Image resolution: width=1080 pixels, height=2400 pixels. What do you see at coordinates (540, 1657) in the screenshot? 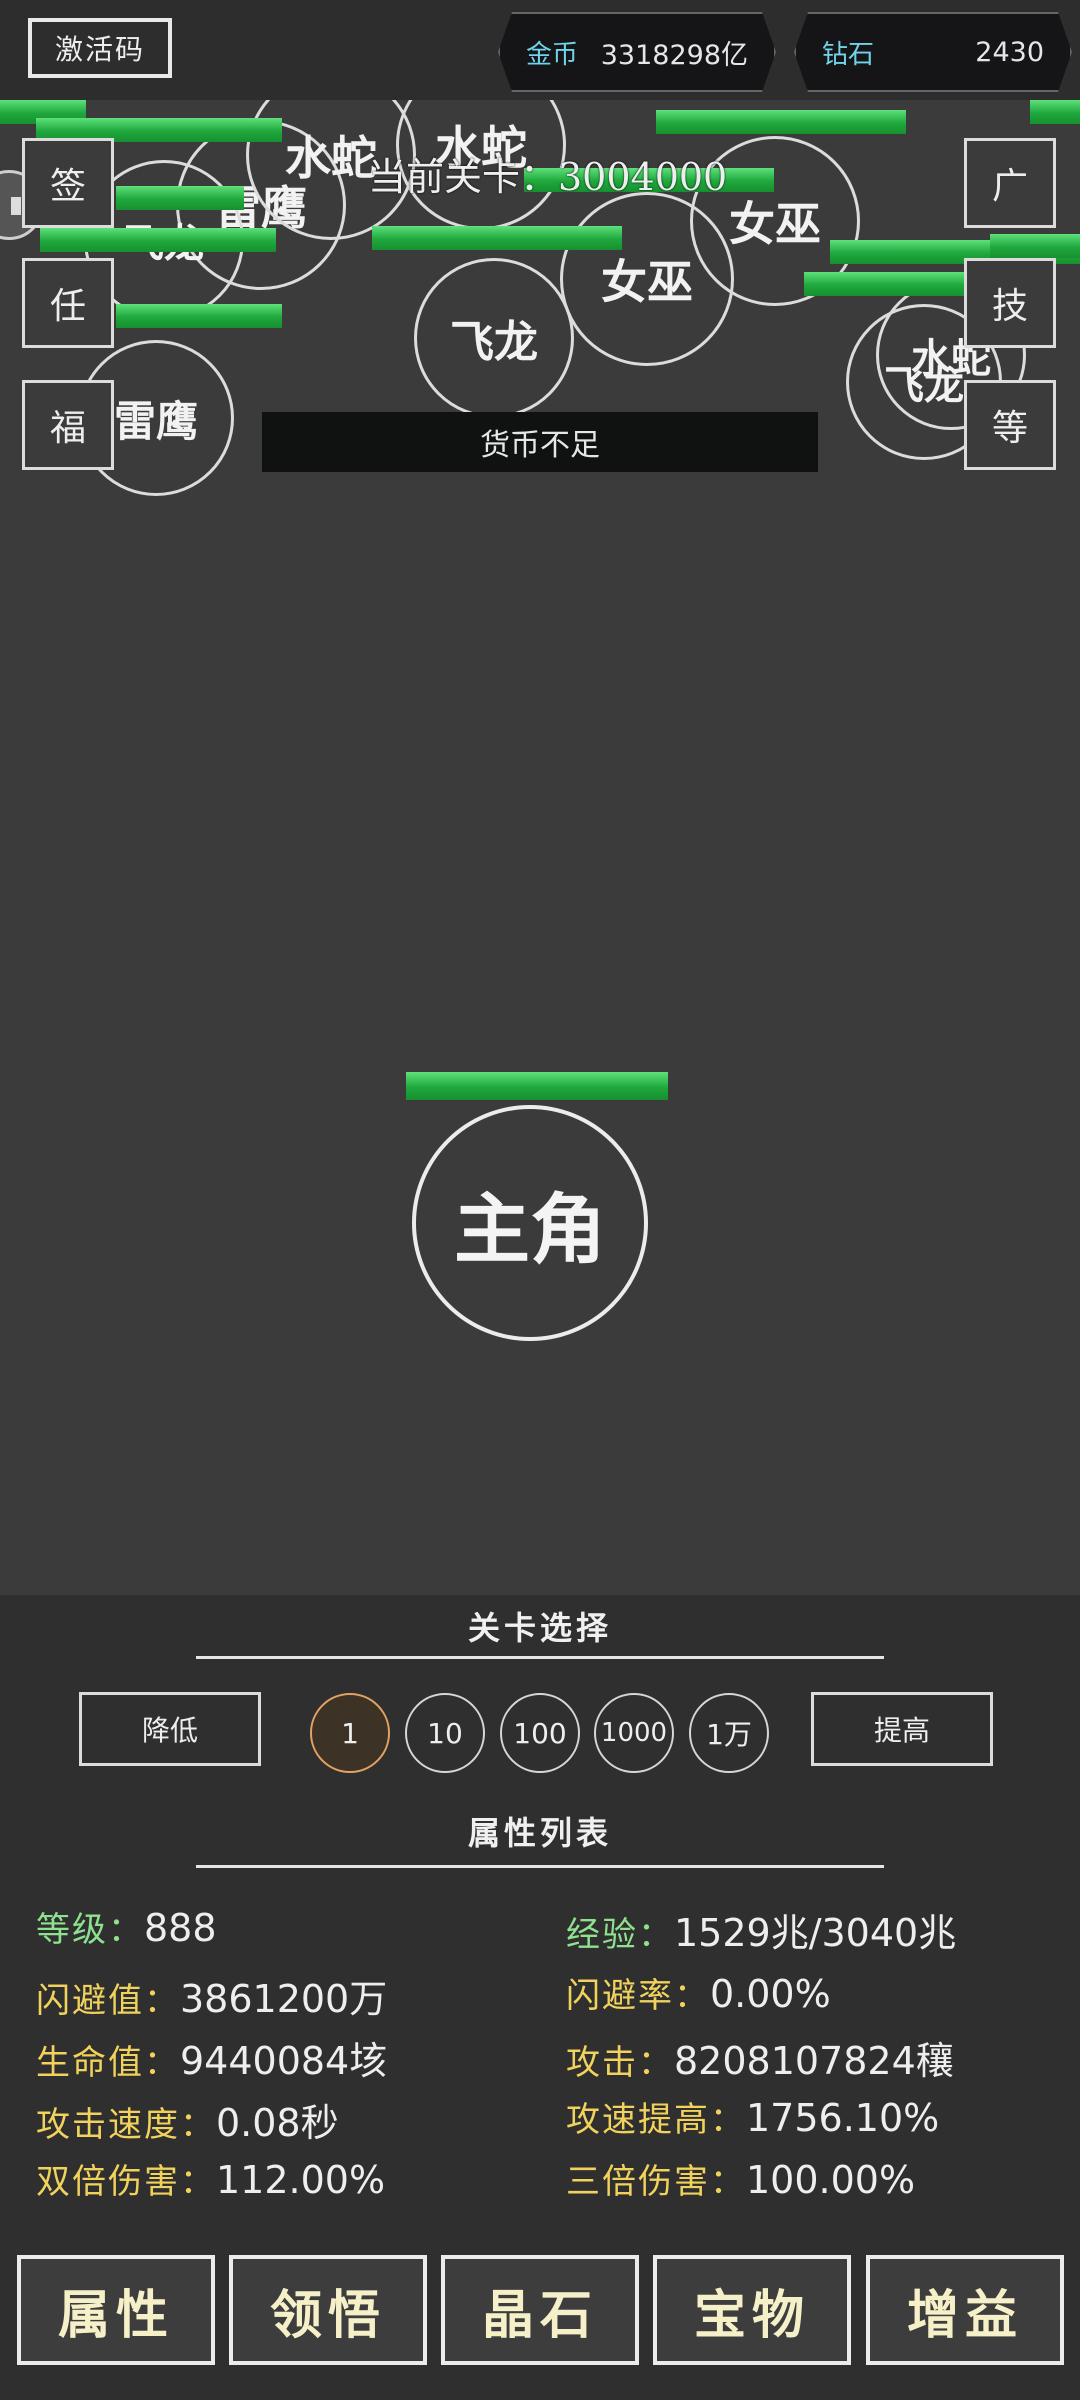
I see `level-select-divider` at bounding box center [540, 1657].